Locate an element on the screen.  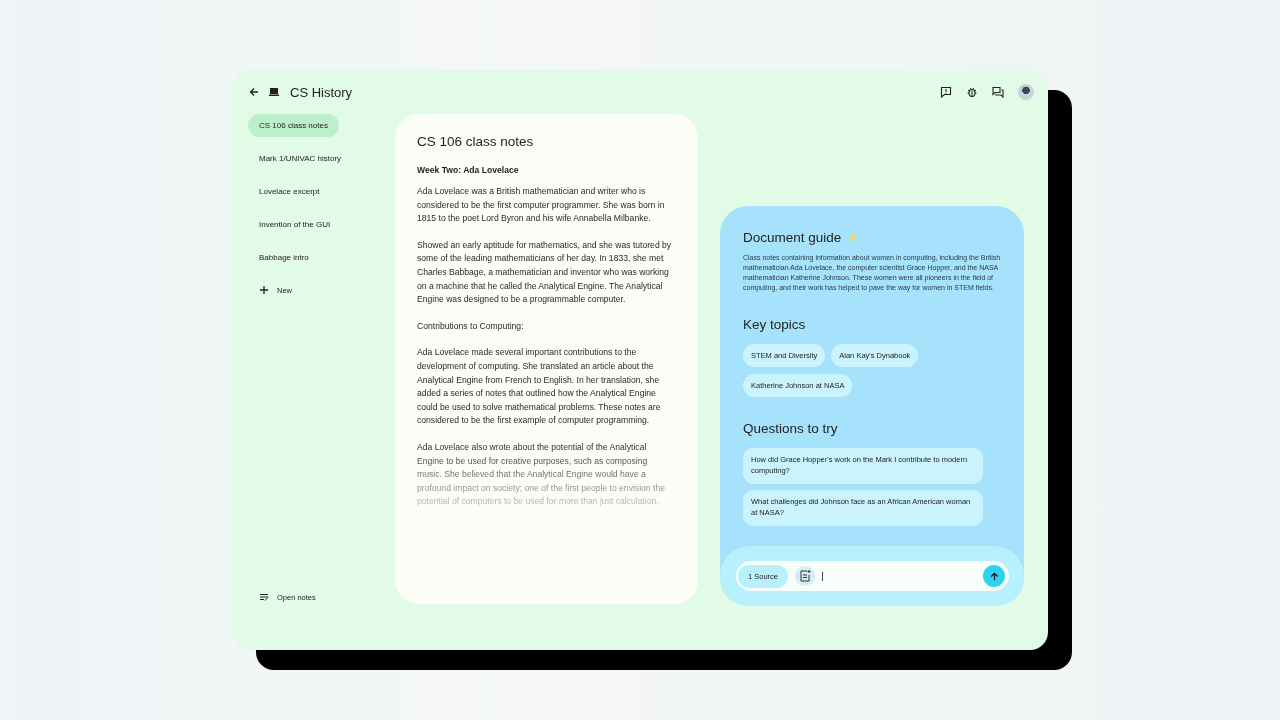
paragraph: Showed an early aptitude for mathematics, and she was tutored by some of the leading mathematicians of her day. In 1833, she met Charles Babbage, a mathematician and inventor who was working on a machine that he called the Analytical Engine. The Analytical Engine was designed to be a programmable computer. is located at coordinates (544, 272).